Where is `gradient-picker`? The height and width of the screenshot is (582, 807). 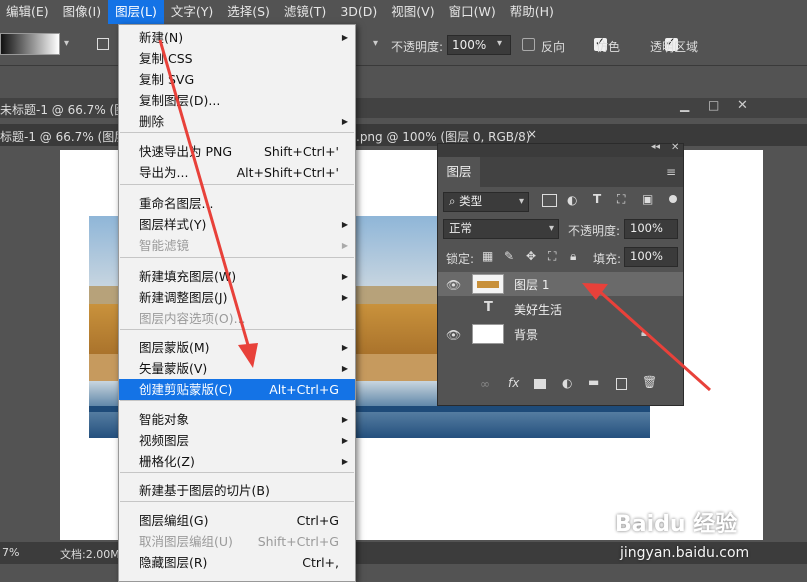 gradient-picker is located at coordinates (30, 44).